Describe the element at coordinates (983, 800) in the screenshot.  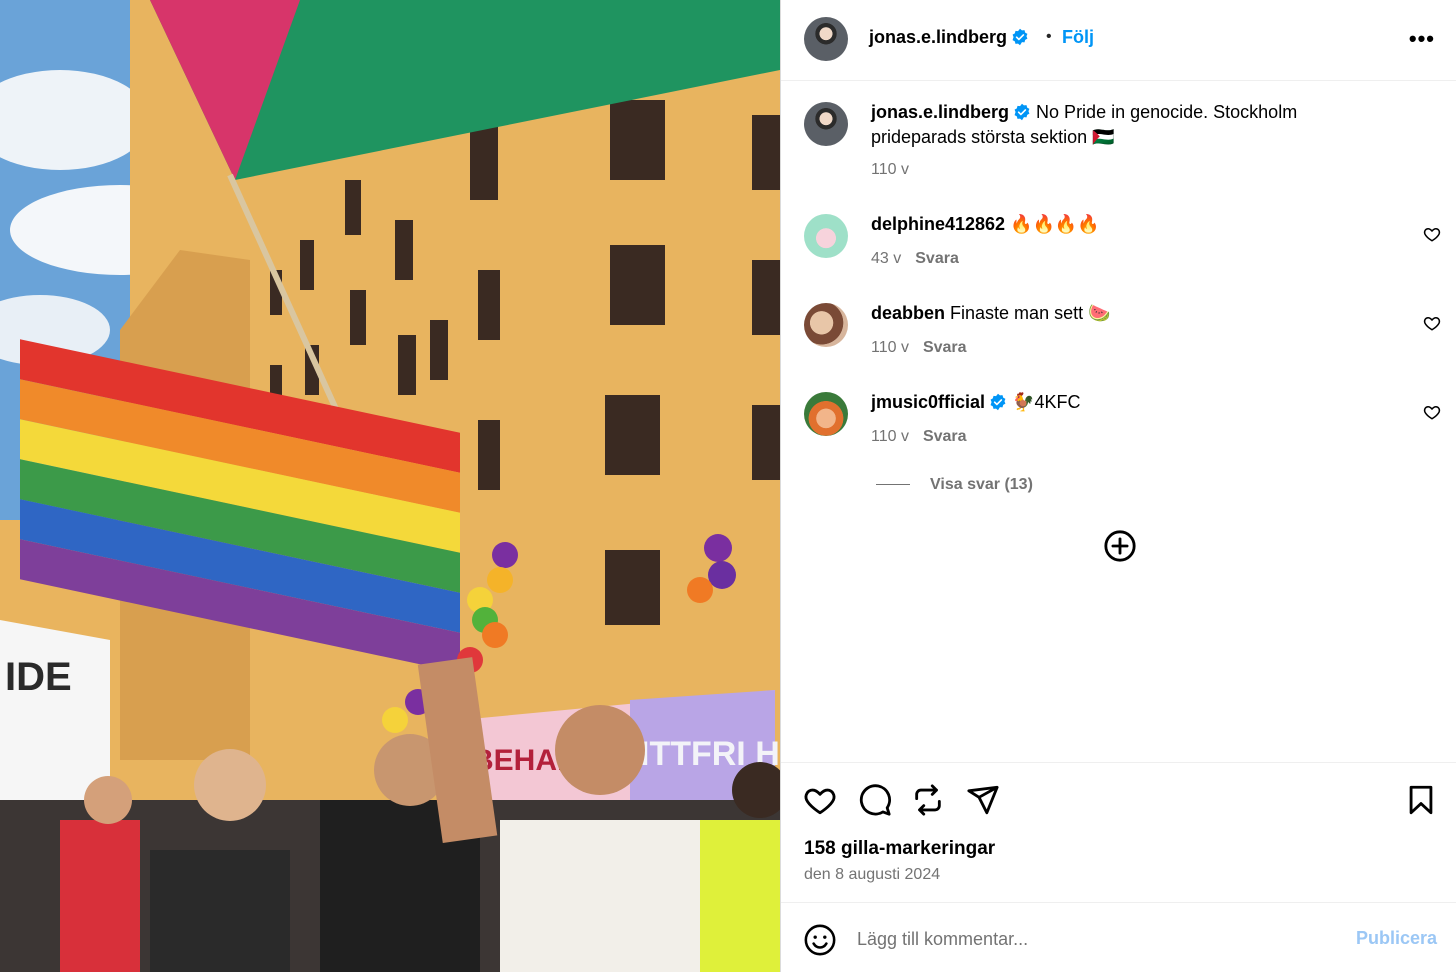
I see `share-send-icon` at that location.